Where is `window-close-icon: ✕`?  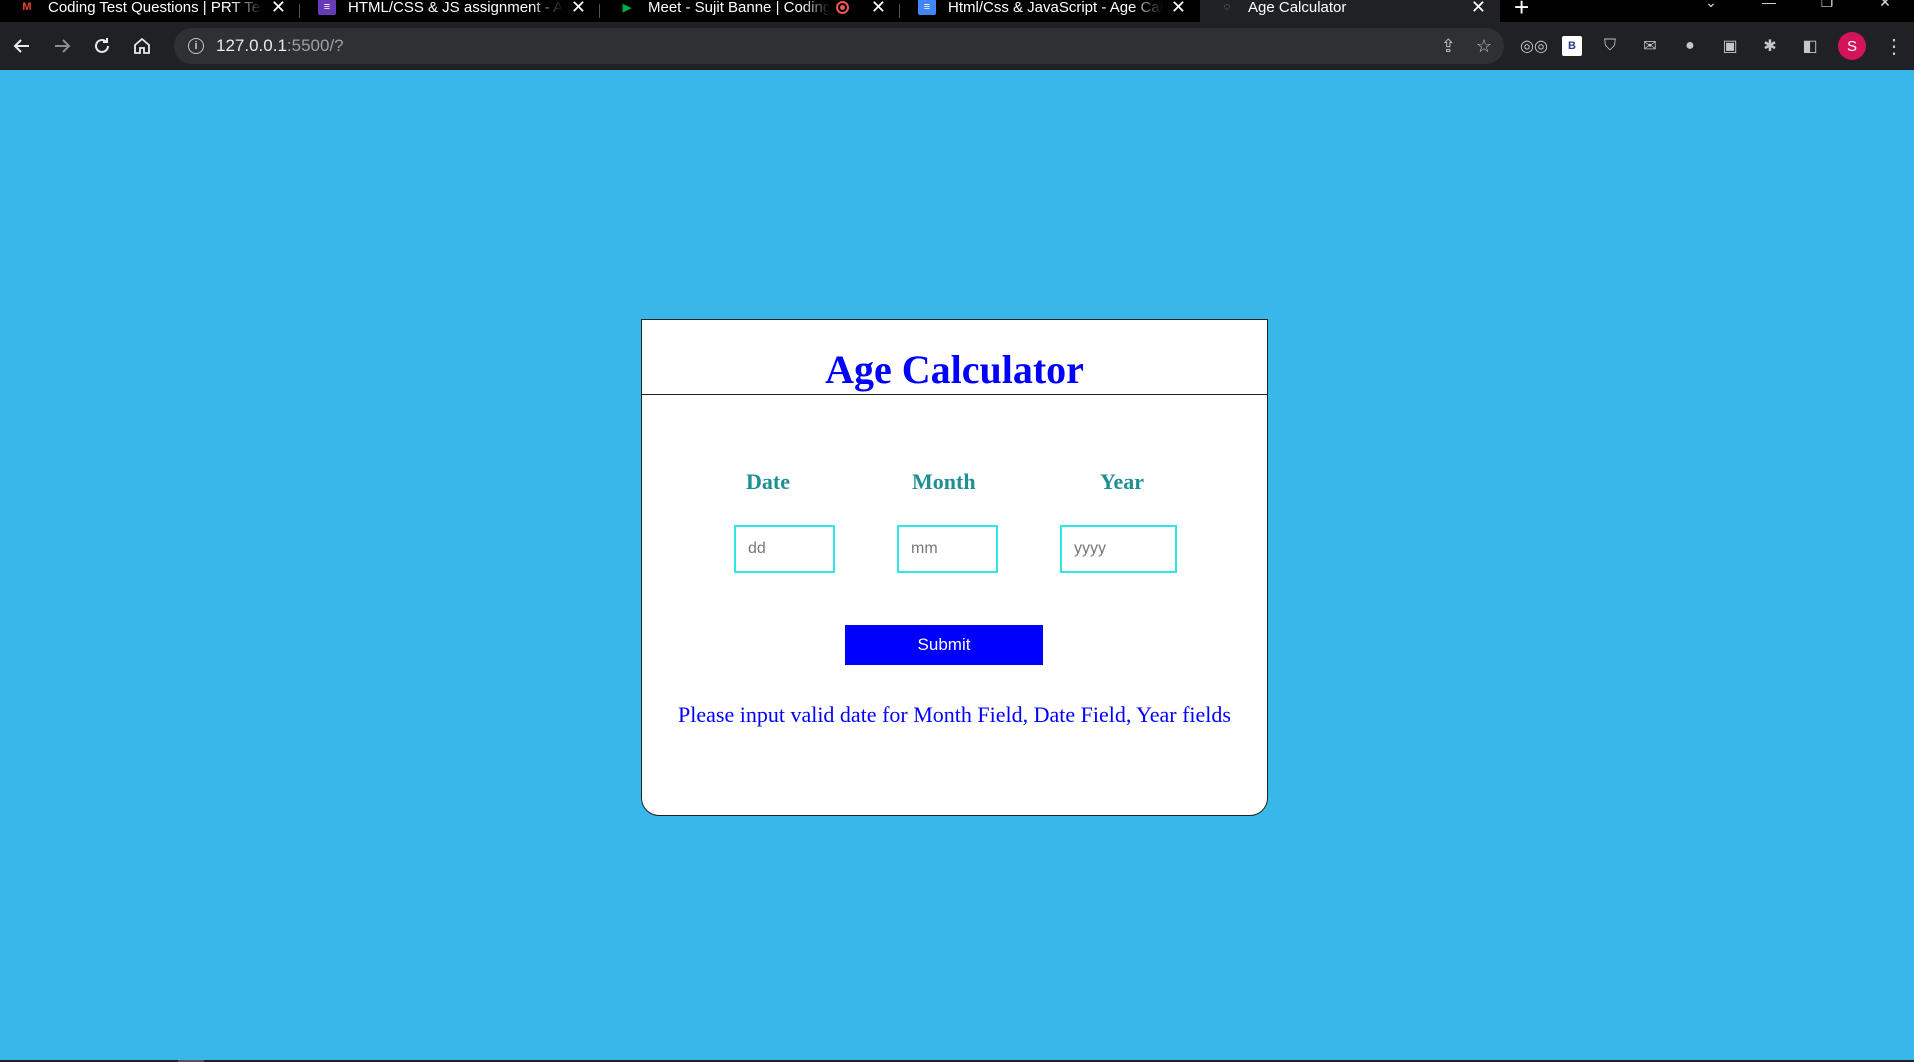 window-close-icon: ✕ is located at coordinates (1885, 5).